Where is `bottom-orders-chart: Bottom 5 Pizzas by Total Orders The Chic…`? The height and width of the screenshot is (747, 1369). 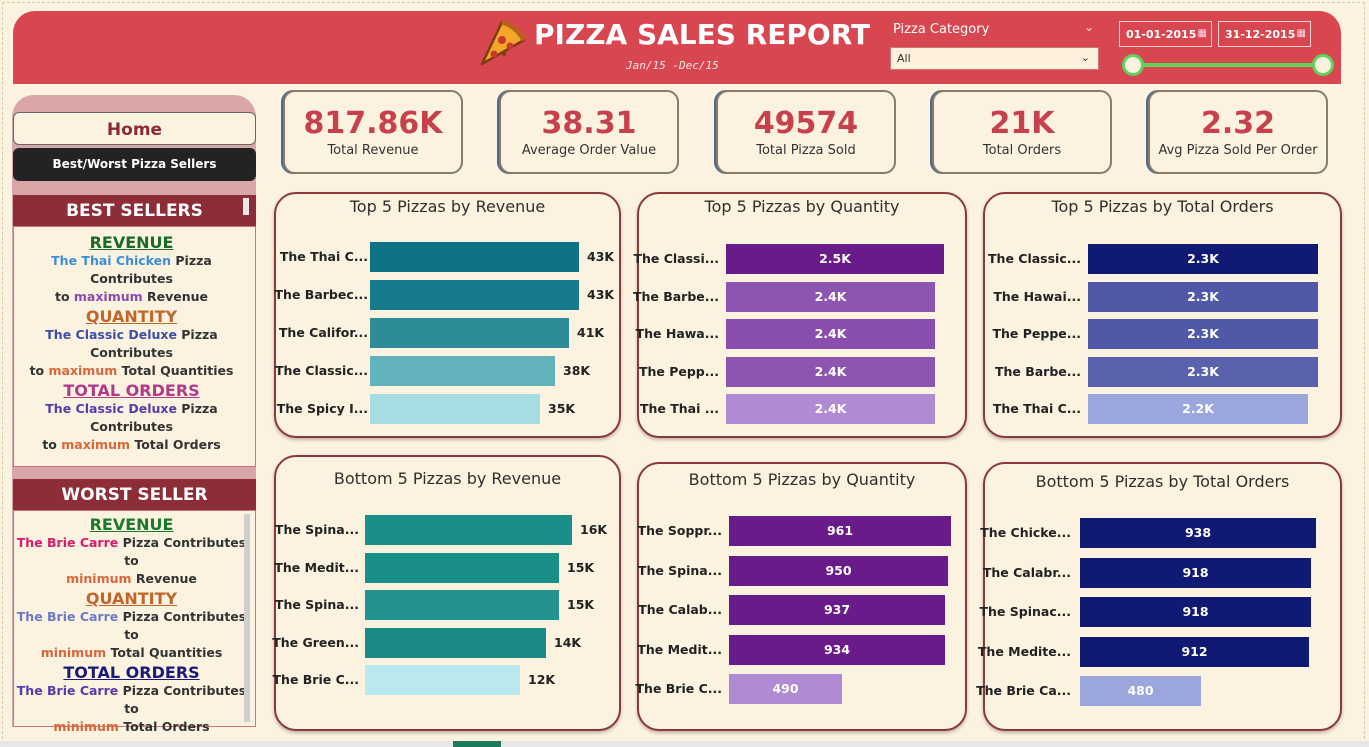
bottom-orders-chart: Bottom 5 Pizzas by Total Orders The Chic… is located at coordinates (1159, 596).